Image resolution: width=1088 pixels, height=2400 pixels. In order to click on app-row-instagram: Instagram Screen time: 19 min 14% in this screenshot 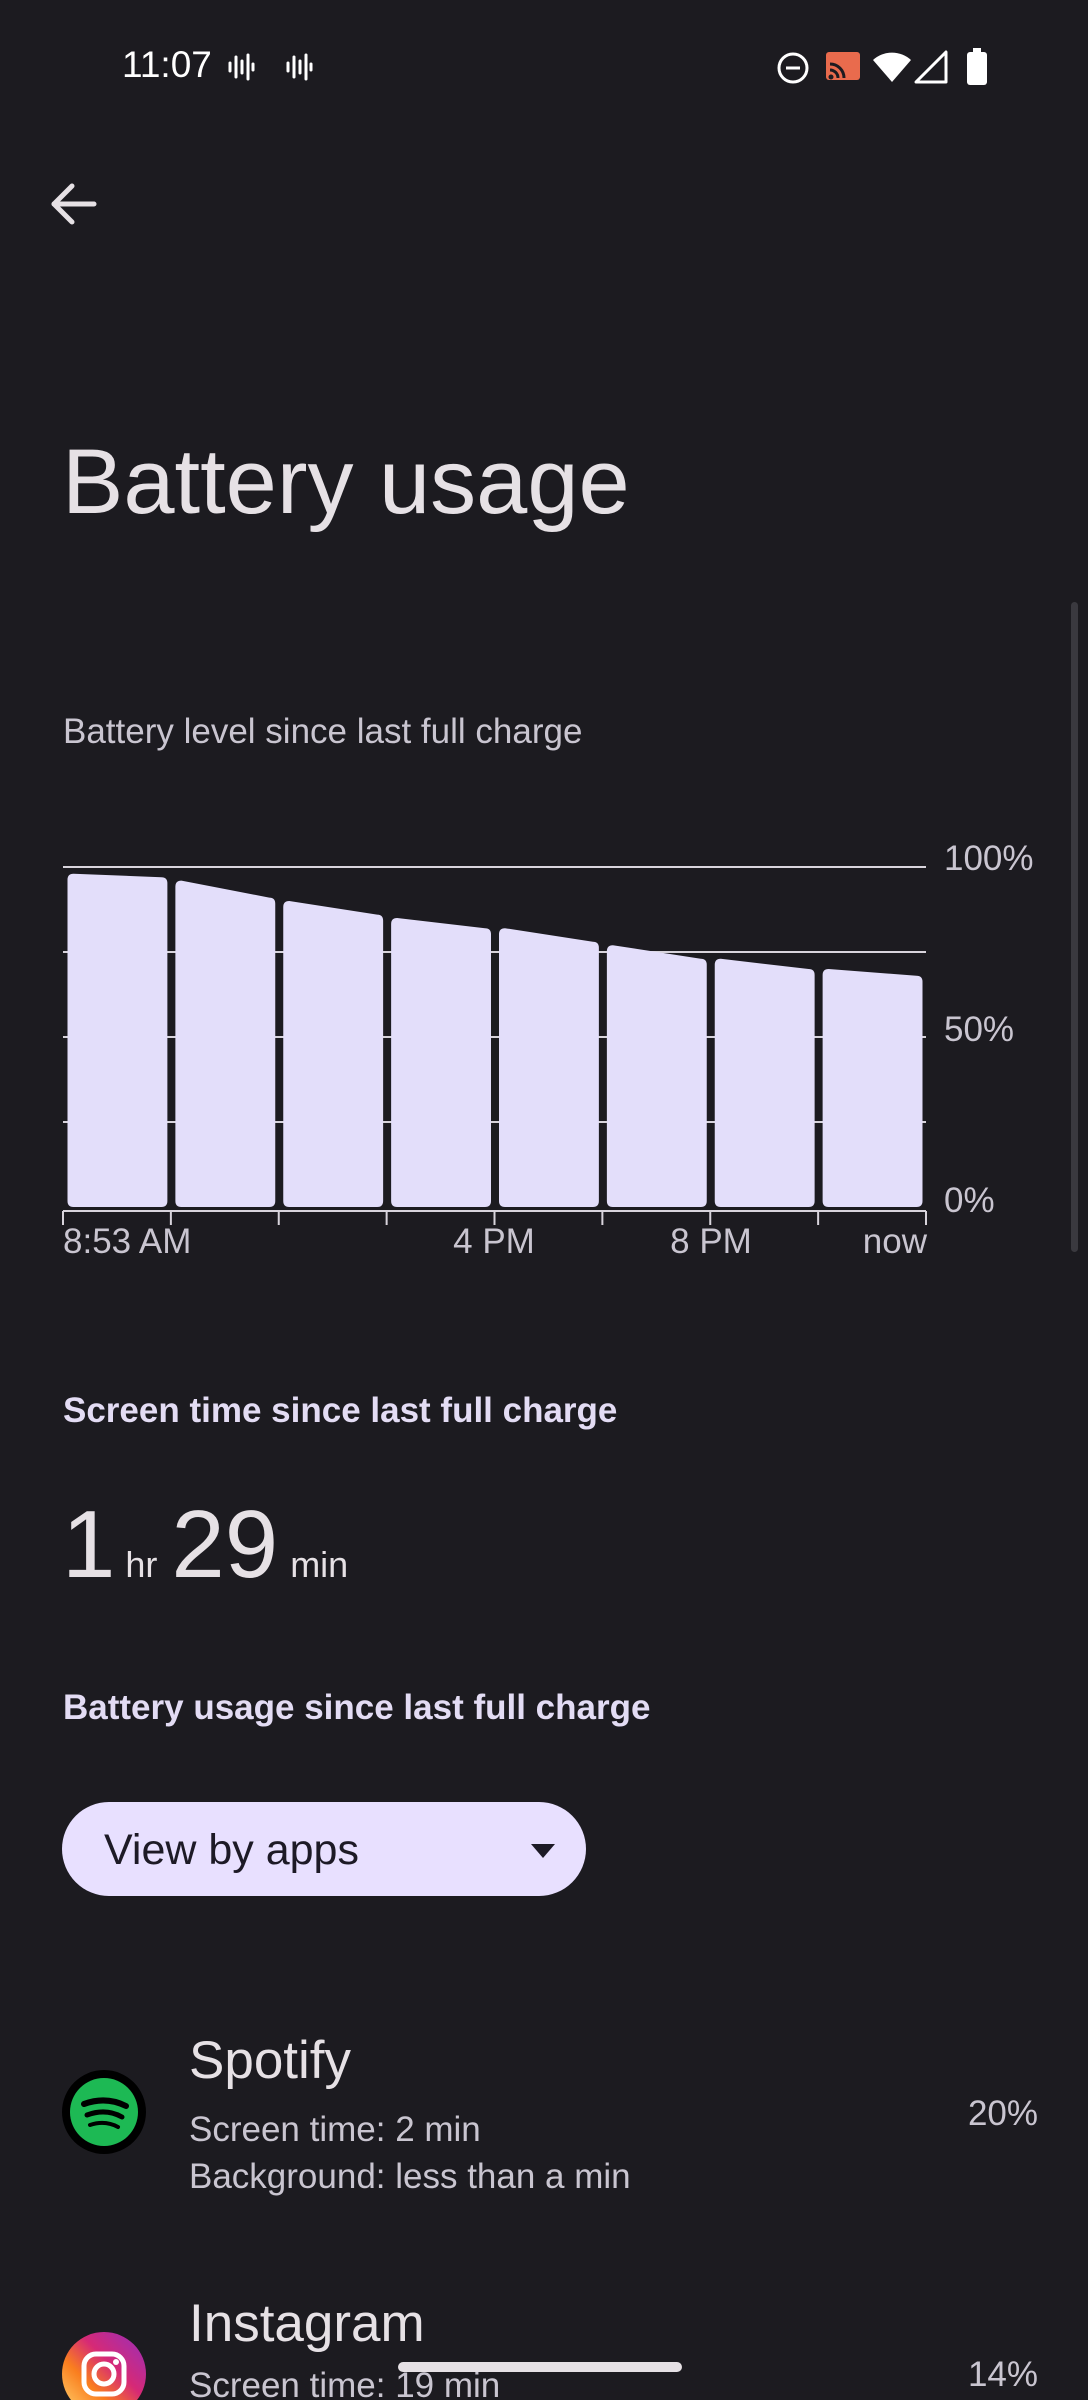, I will do `click(544, 2336)`.